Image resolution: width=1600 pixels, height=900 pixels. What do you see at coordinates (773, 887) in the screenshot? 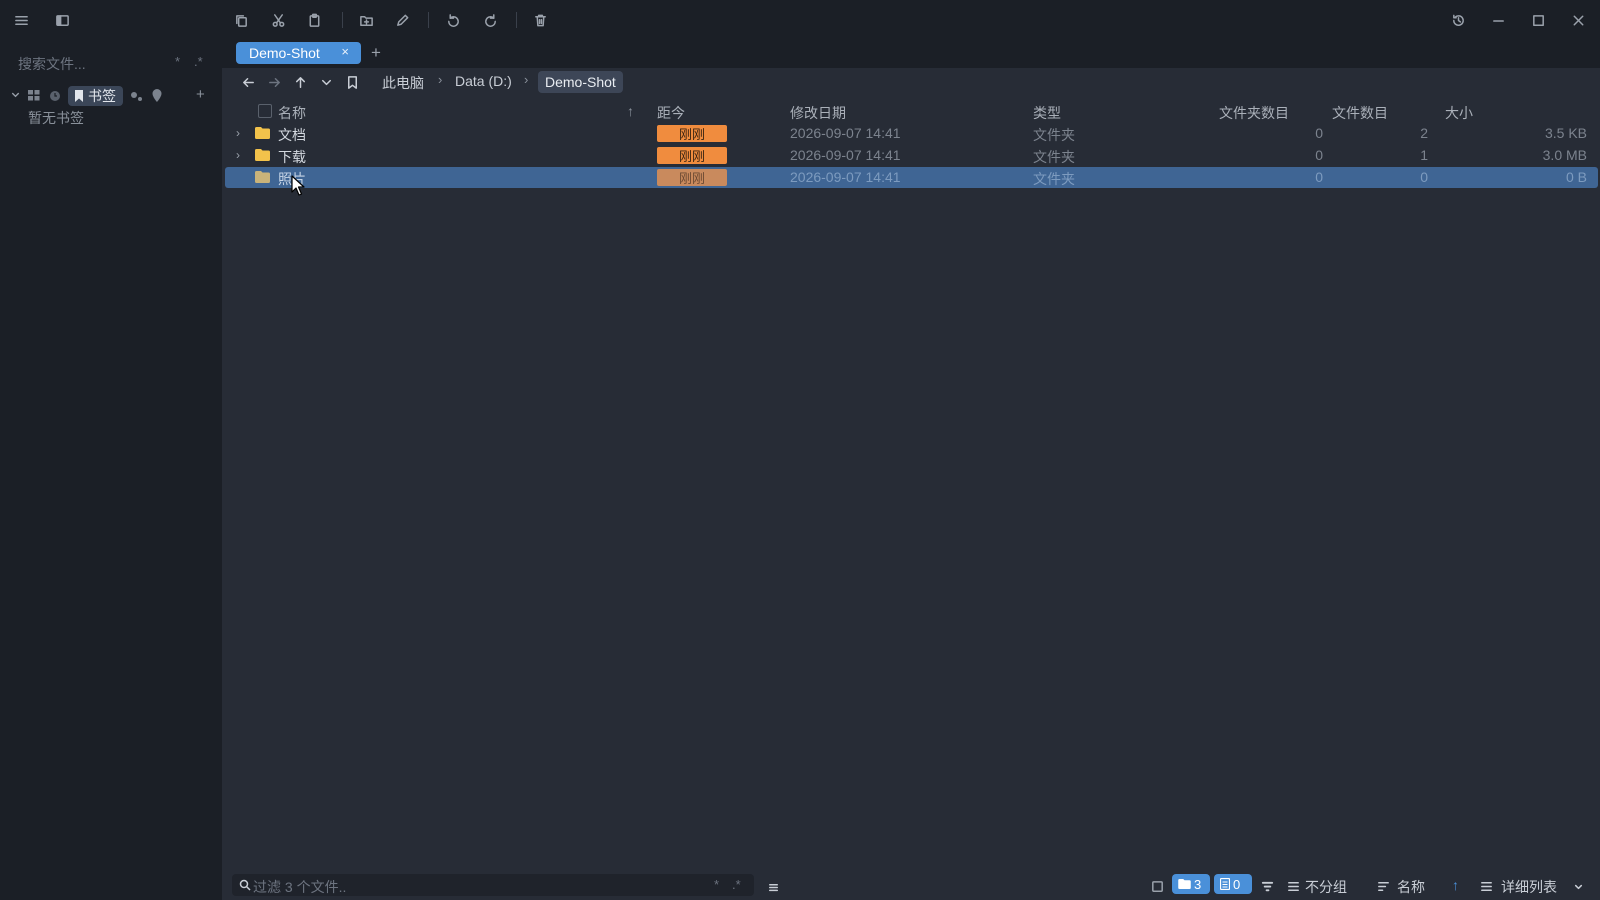
I see `filter-menu-icon` at bounding box center [773, 887].